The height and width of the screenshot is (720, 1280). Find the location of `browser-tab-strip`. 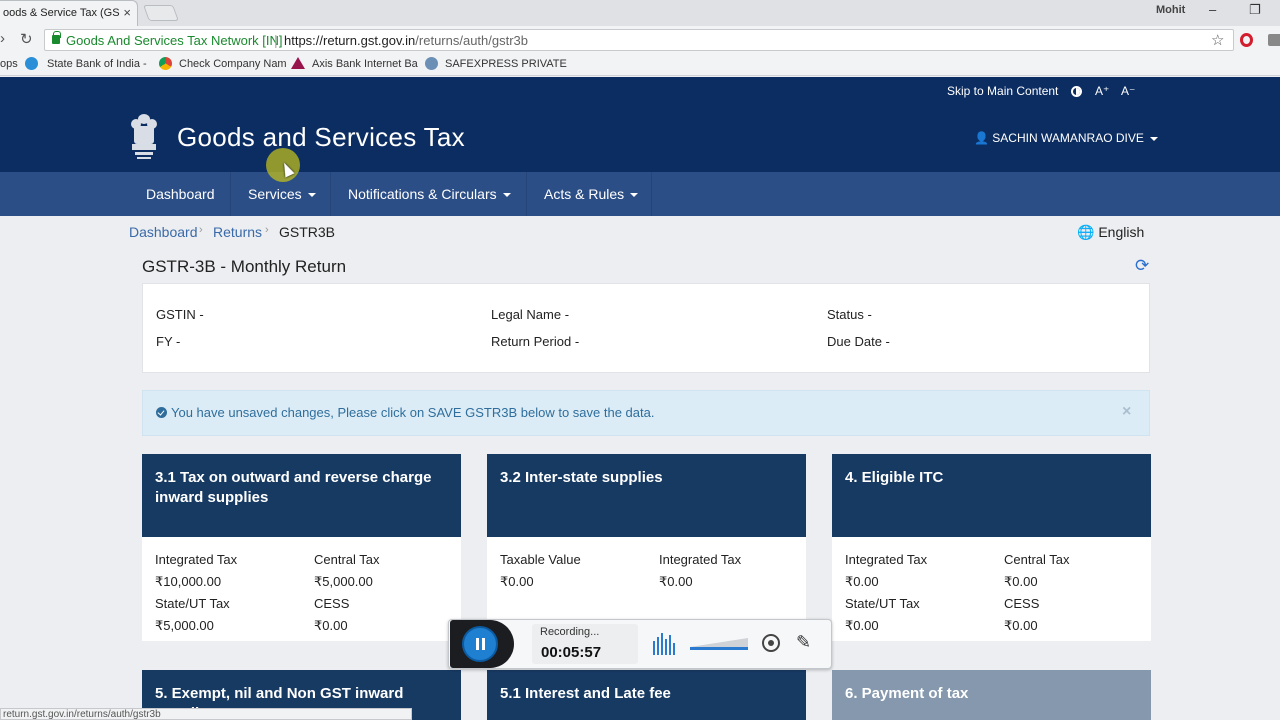

browser-tab-strip is located at coordinates (640, 13).